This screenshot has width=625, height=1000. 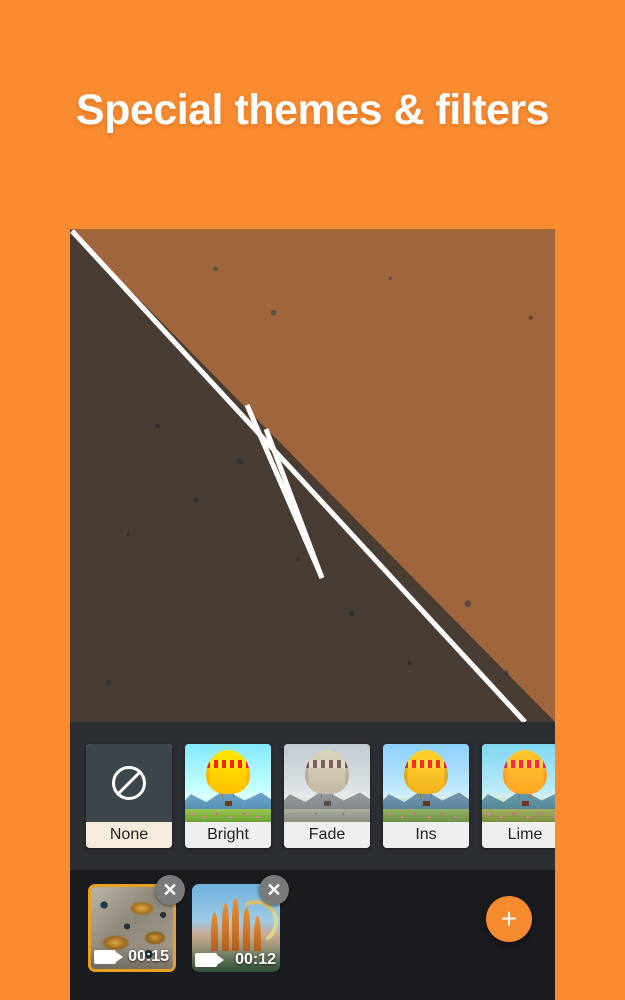 What do you see at coordinates (148, 956) in the screenshot?
I see `clip-duration: 00:15` at bounding box center [148, 956].